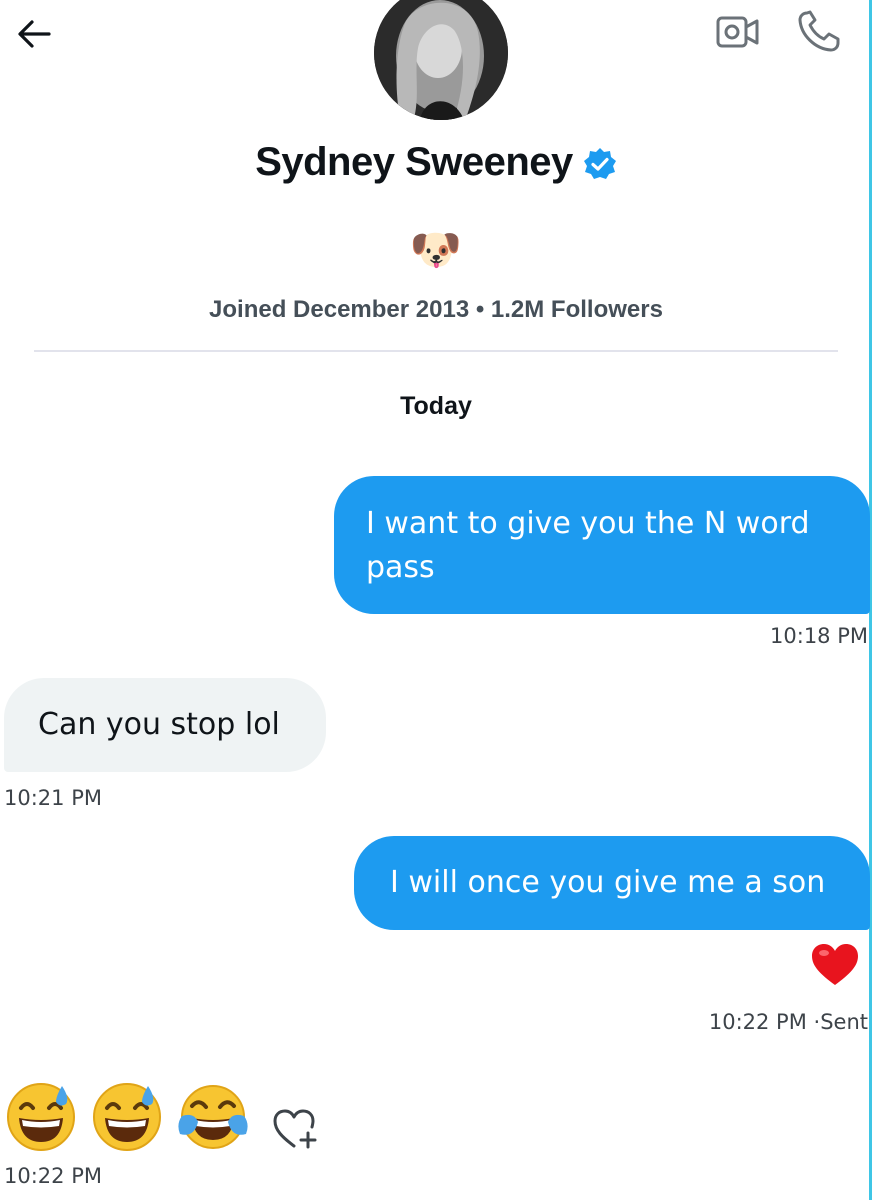  Describe the element at coordinates (588, 545) in the screenshot. I see `message-text: I want to give you the N word pass` at that location.